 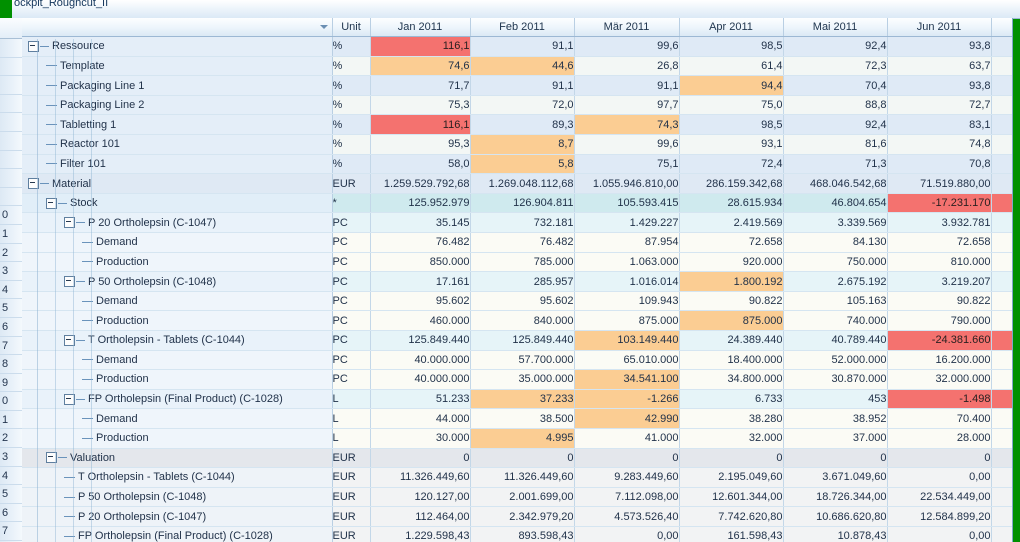 I want to click on table-row: Tabletting 1% 116,1 89,3 74,3 98,5 92,4 83,1, so click(x=517, y=125).